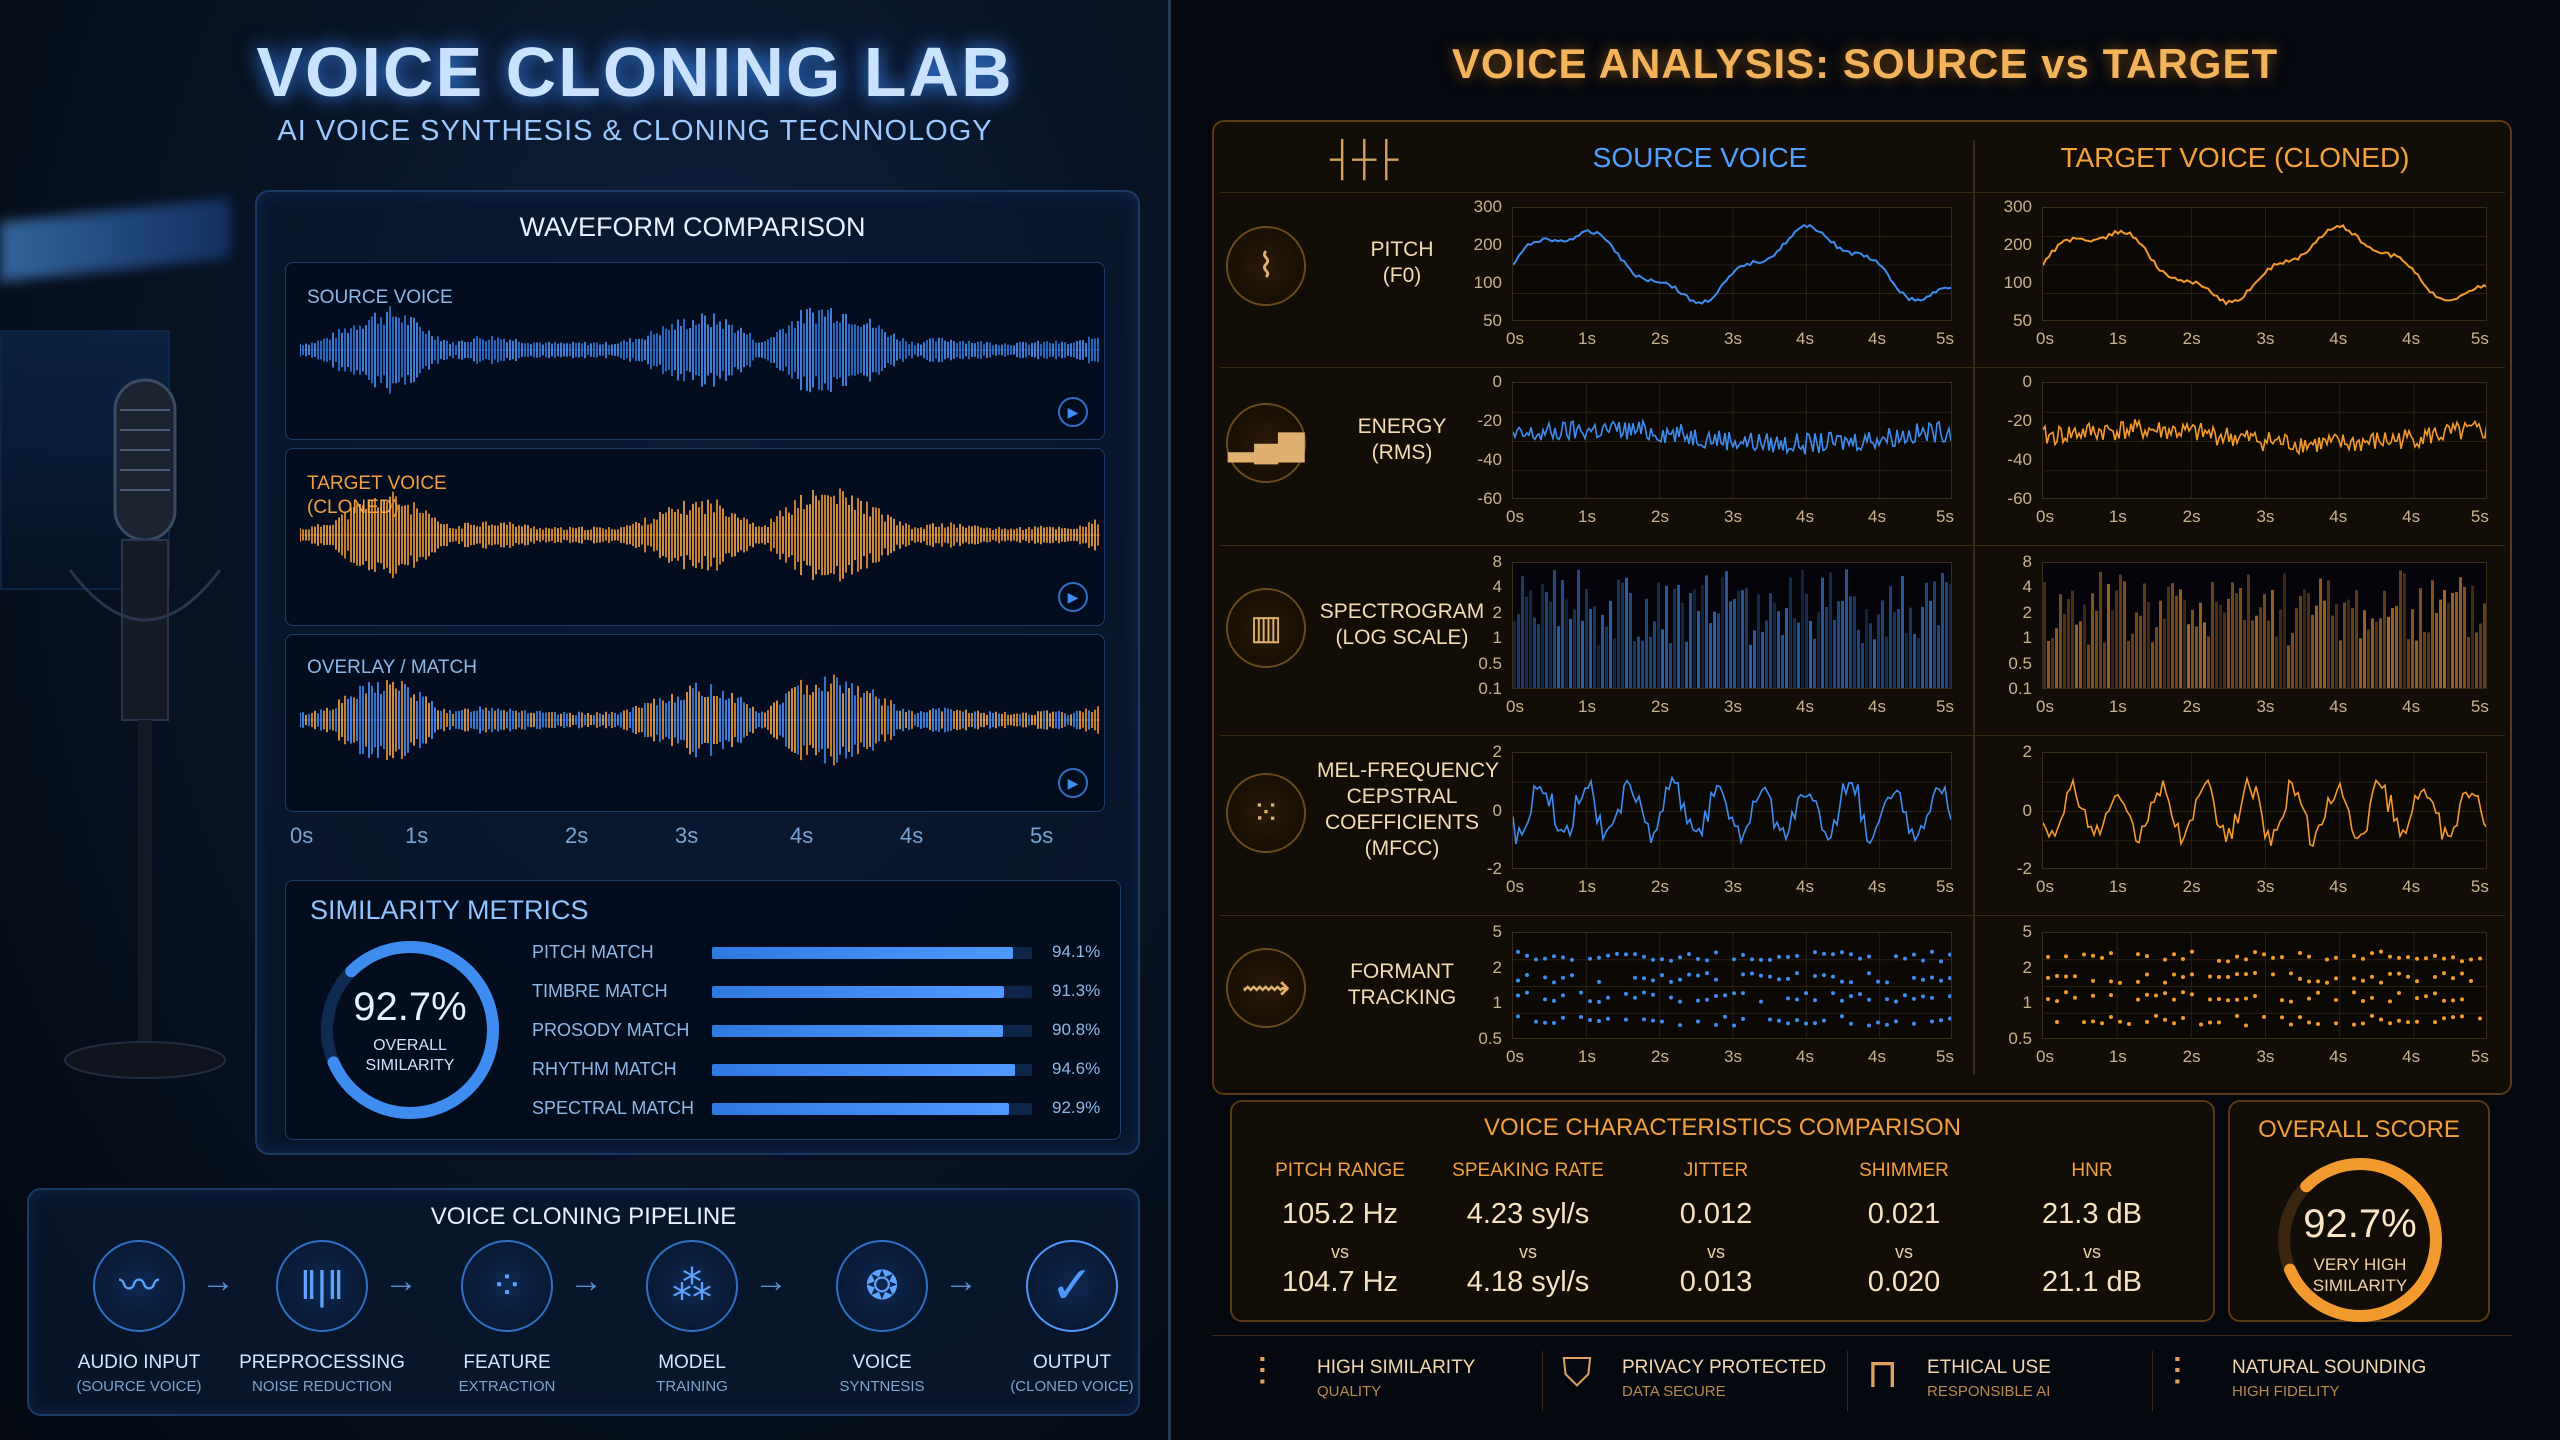 The image size is (2560, 1440). I want to click on y-tick: 0.1, so click(1490, 688).